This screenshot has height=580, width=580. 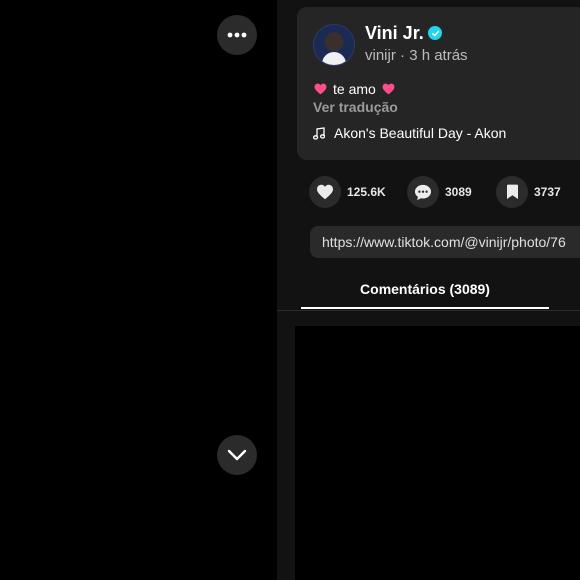 I want to click on comment-count: 3089, so click(x=458, y=192).